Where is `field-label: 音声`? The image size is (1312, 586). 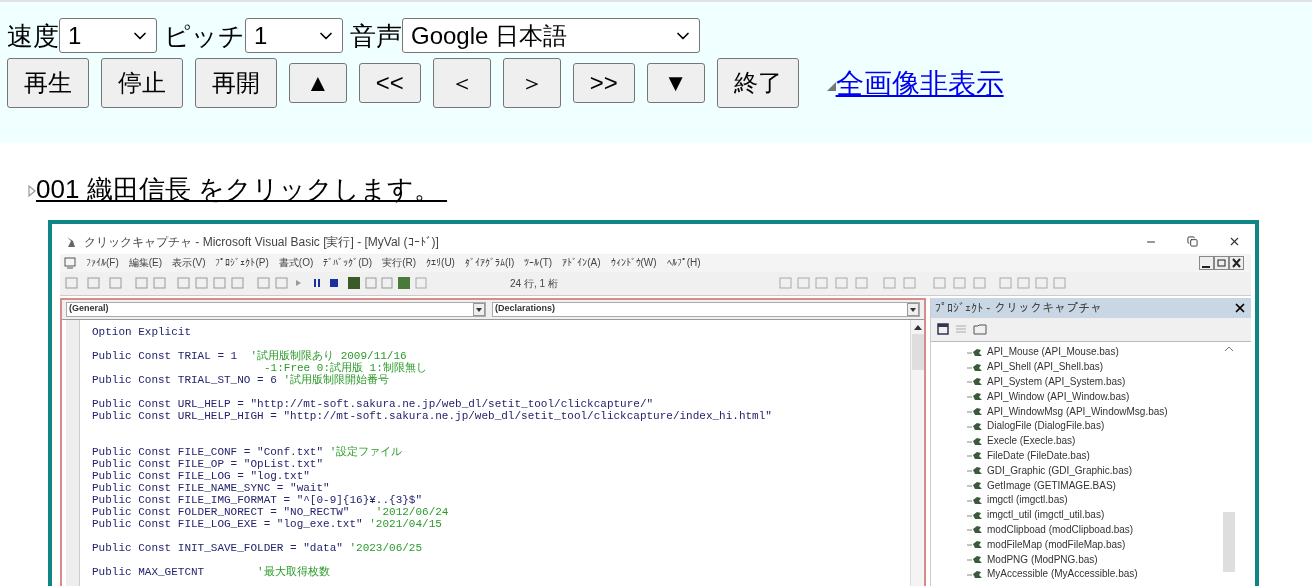 field-label: 音声 is located at coordinates (376, 35).